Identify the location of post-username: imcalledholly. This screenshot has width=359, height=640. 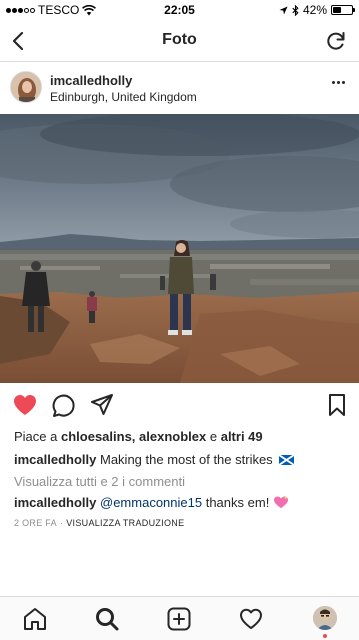
(91, 80).